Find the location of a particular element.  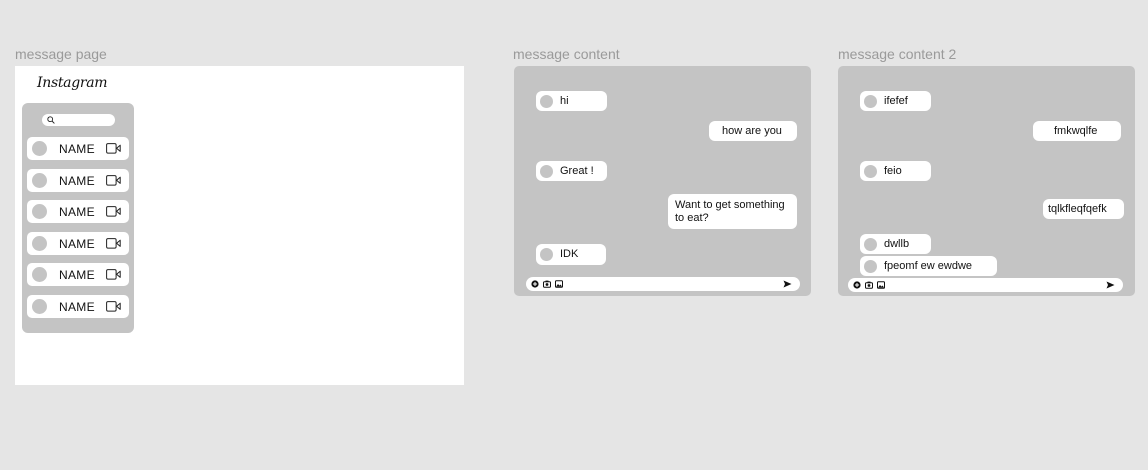

search-input is located at coordinates (78, 120).